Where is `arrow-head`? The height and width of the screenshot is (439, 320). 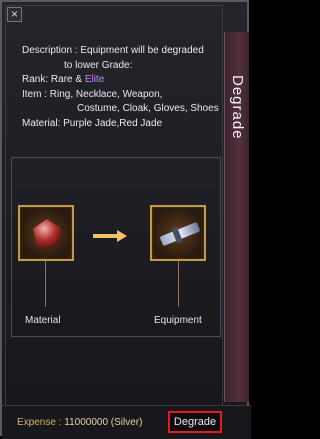 arrow-head is located at coordinates (122, 236).